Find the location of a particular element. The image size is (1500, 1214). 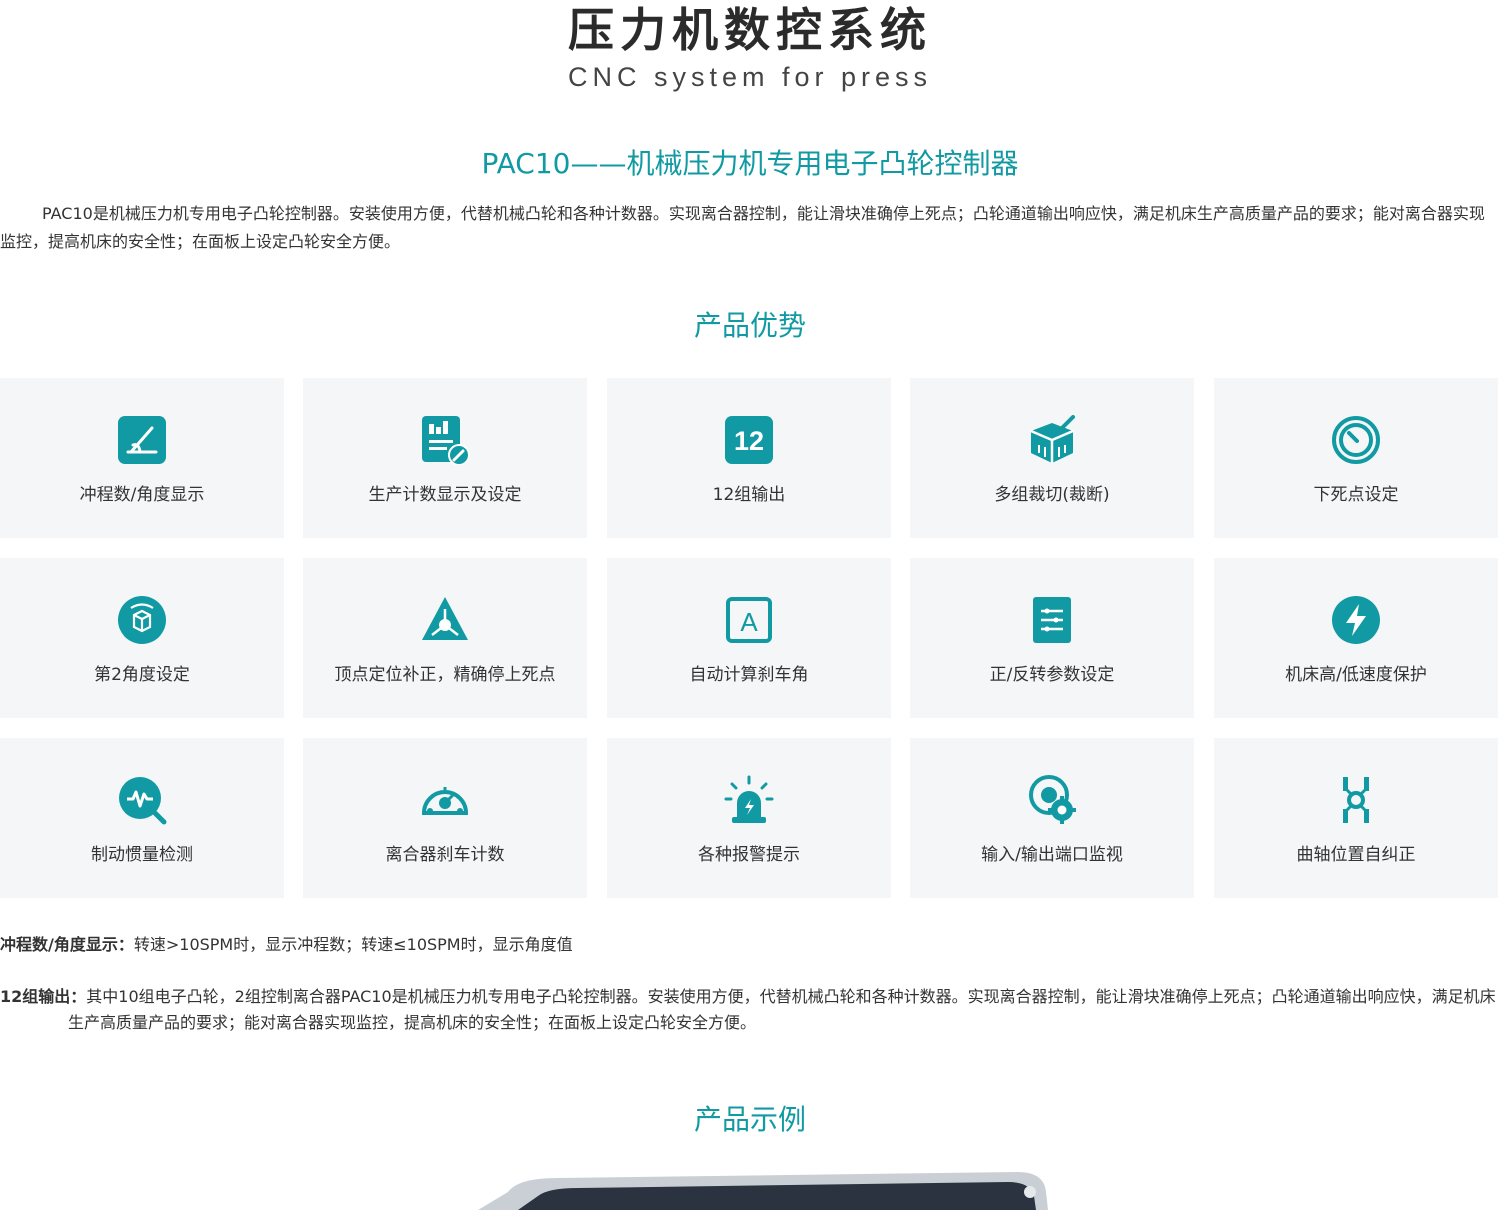

advantage-label: 离合器刹车计数 is located at coordinates (445, 855).